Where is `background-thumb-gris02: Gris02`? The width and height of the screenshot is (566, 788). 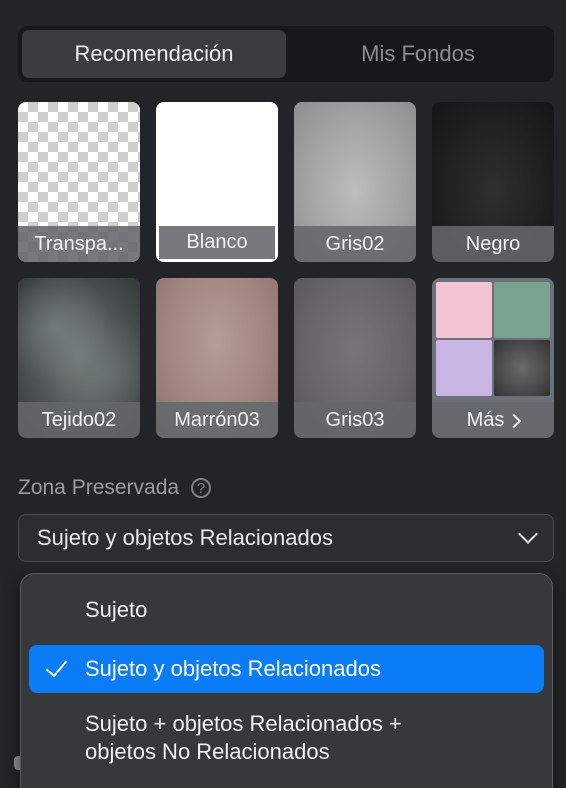 background-thumb-gris02: Gris02 is located at coordinates (355, 182).